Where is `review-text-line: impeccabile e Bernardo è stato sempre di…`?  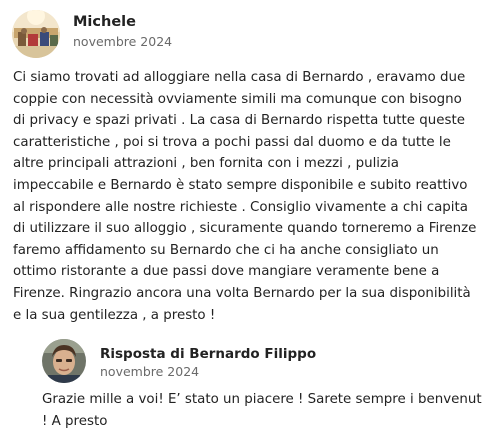 review-text-line: impeccabile e Bernardo è stato sempre di… is located at coordinates (240, 185).